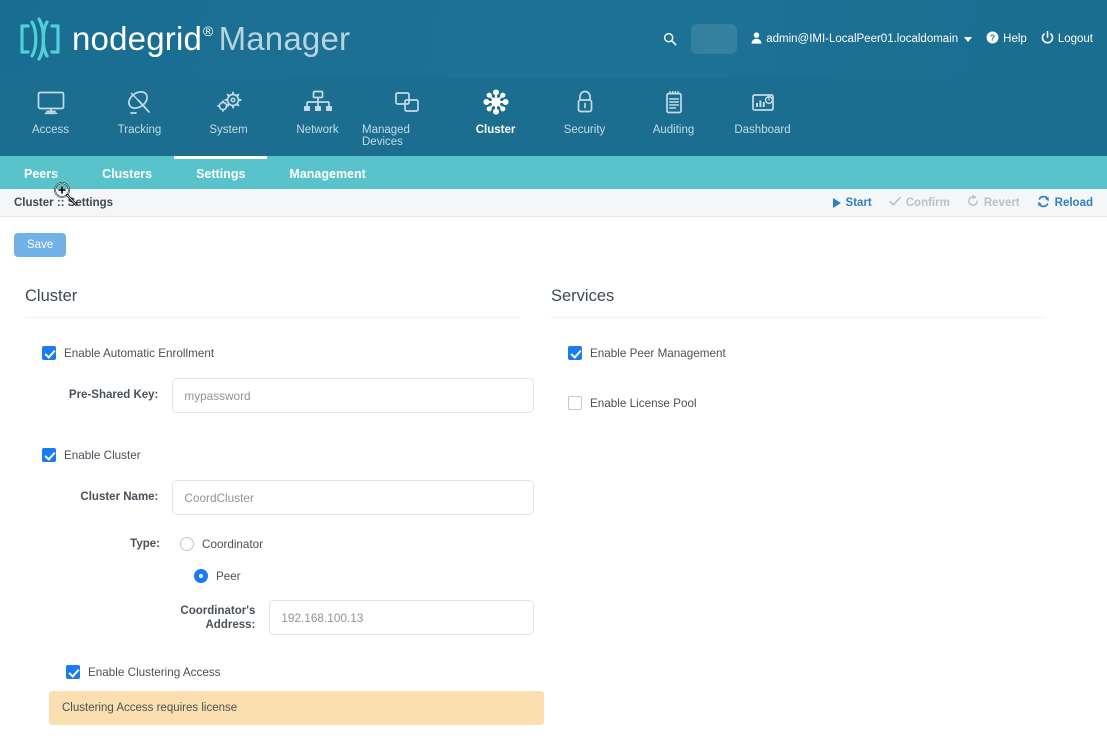  What do you see at coordinates (229, 103) in the screenshot?
I see `gears-icon` at bounding box center [229, 103].